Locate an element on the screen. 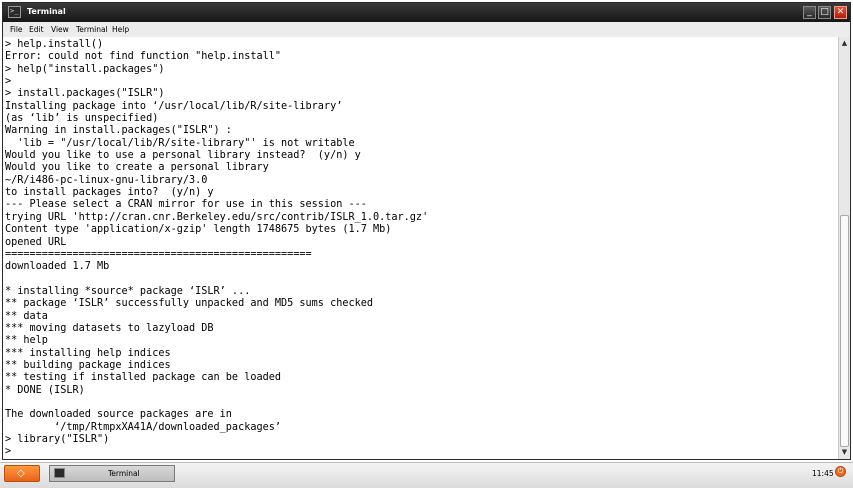 Image resolution: width=853 pixels, height=488 pixels. taskbar: ◇ Terminal 11:45 ⏻ is located at coordinates (426, 475).